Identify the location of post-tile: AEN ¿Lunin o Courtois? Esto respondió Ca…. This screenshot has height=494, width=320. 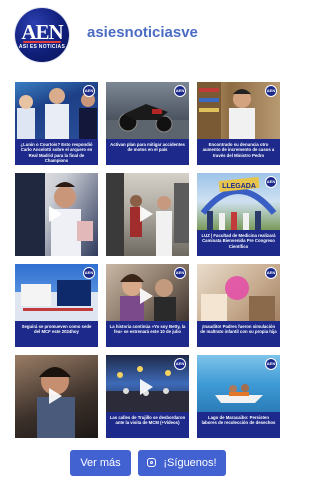
(56, 123).